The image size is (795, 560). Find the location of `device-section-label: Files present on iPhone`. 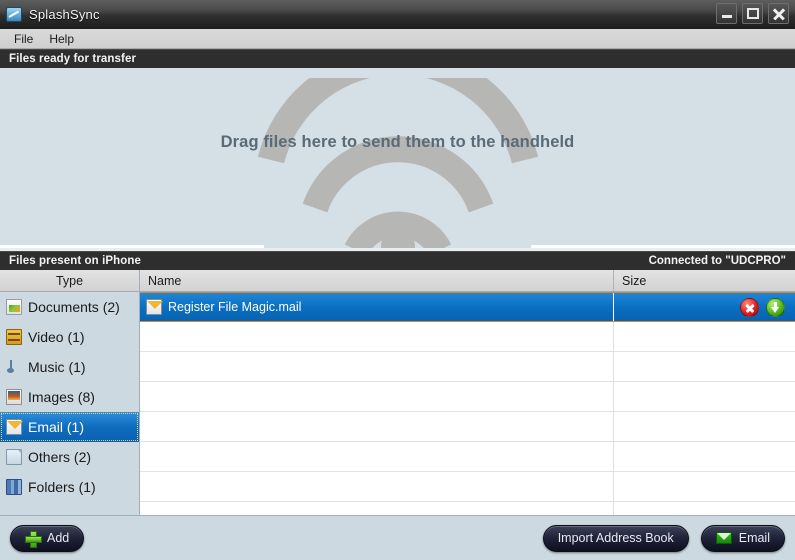

device-section-label: Files present on iPhone is located at coordinates (75, 261).